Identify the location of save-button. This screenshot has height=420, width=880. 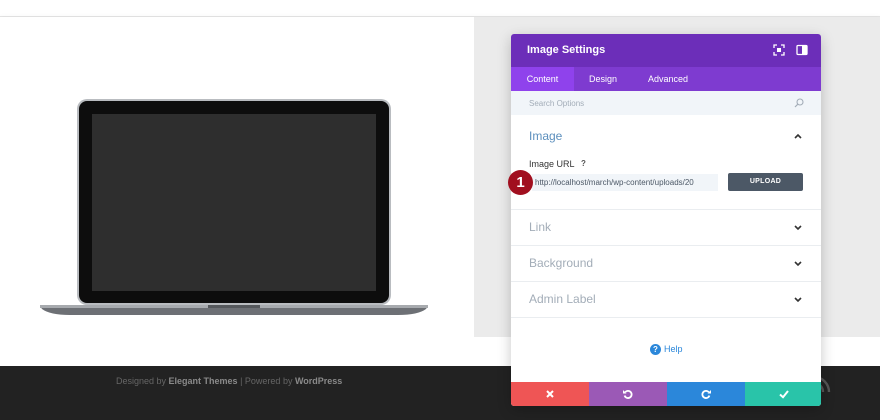
(783, 394).